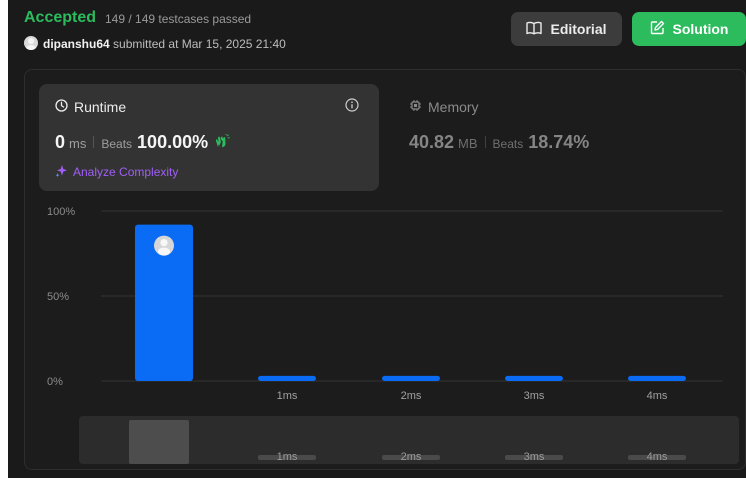 The image size is (746, 478). Describe the element at coordinates (508, 144) in the screenshot. I see `memory-beats-label: Beats` at that location.